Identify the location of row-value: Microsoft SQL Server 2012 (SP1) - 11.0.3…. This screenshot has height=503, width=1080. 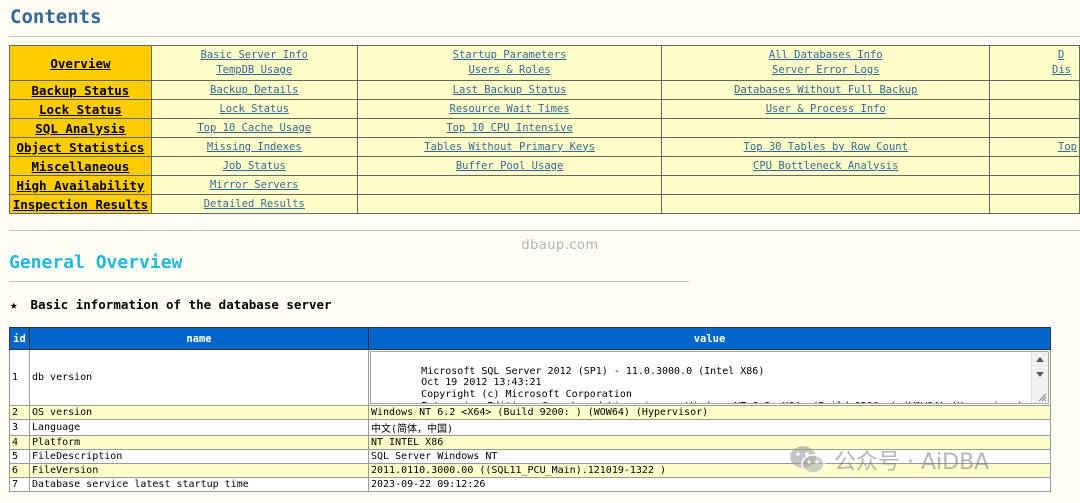
(709, 377).